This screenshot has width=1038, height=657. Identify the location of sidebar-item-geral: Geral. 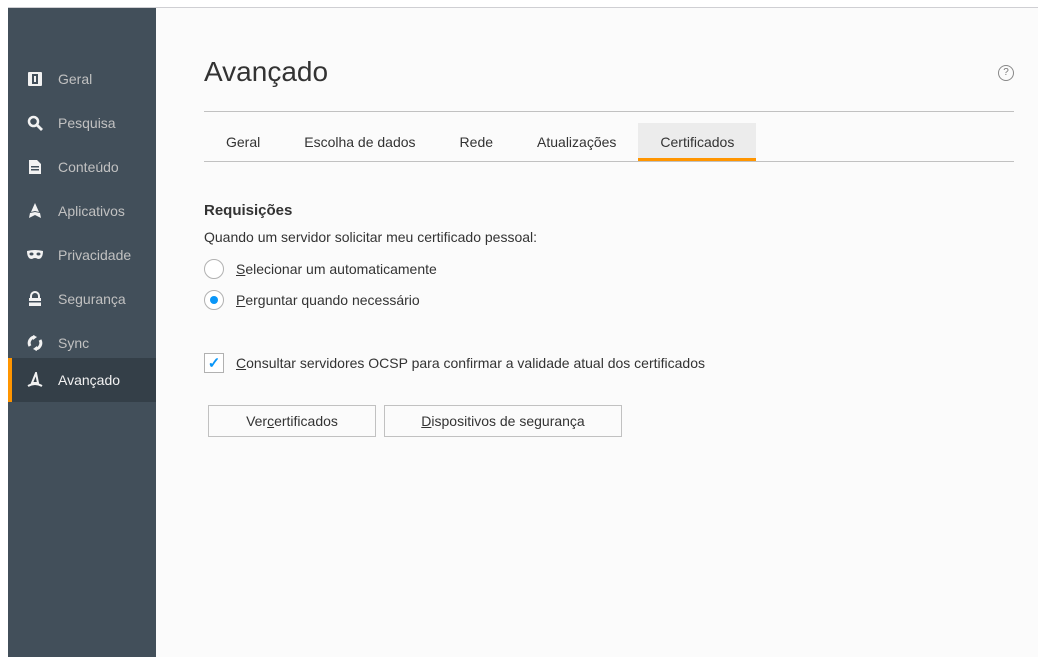
(82, 79).